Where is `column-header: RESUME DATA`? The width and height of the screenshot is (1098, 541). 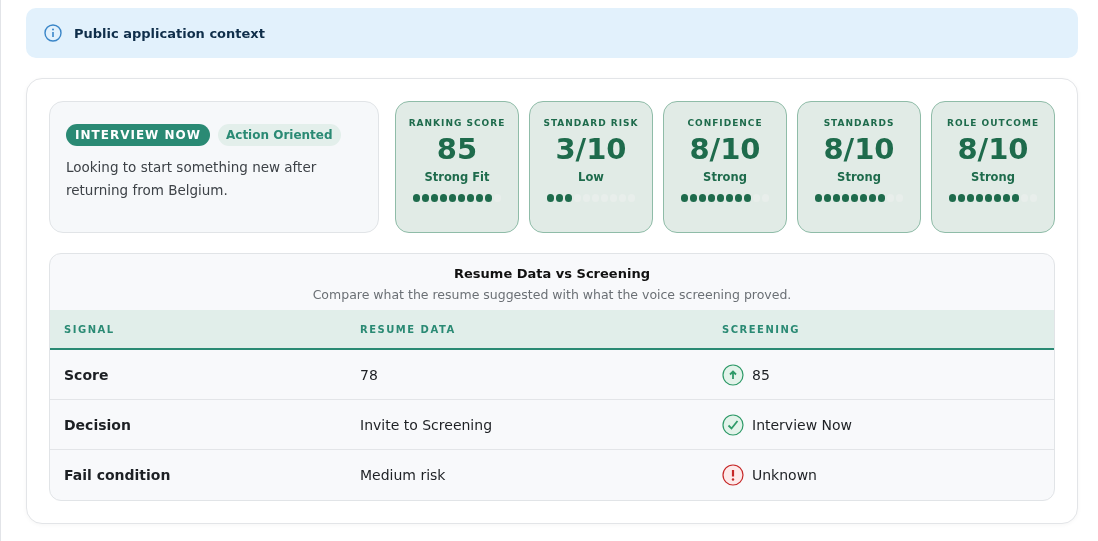
column-header: RESUME DATA is located at coordinates (527, 330).